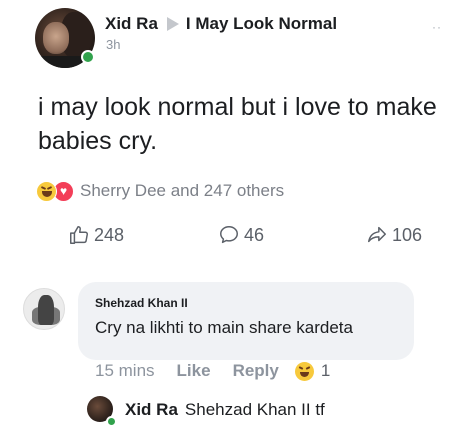  What do you see at coordinates (113, 44) in the screenshot?
I see `post-timestamp: 3h` at bounding box center [113, 44].